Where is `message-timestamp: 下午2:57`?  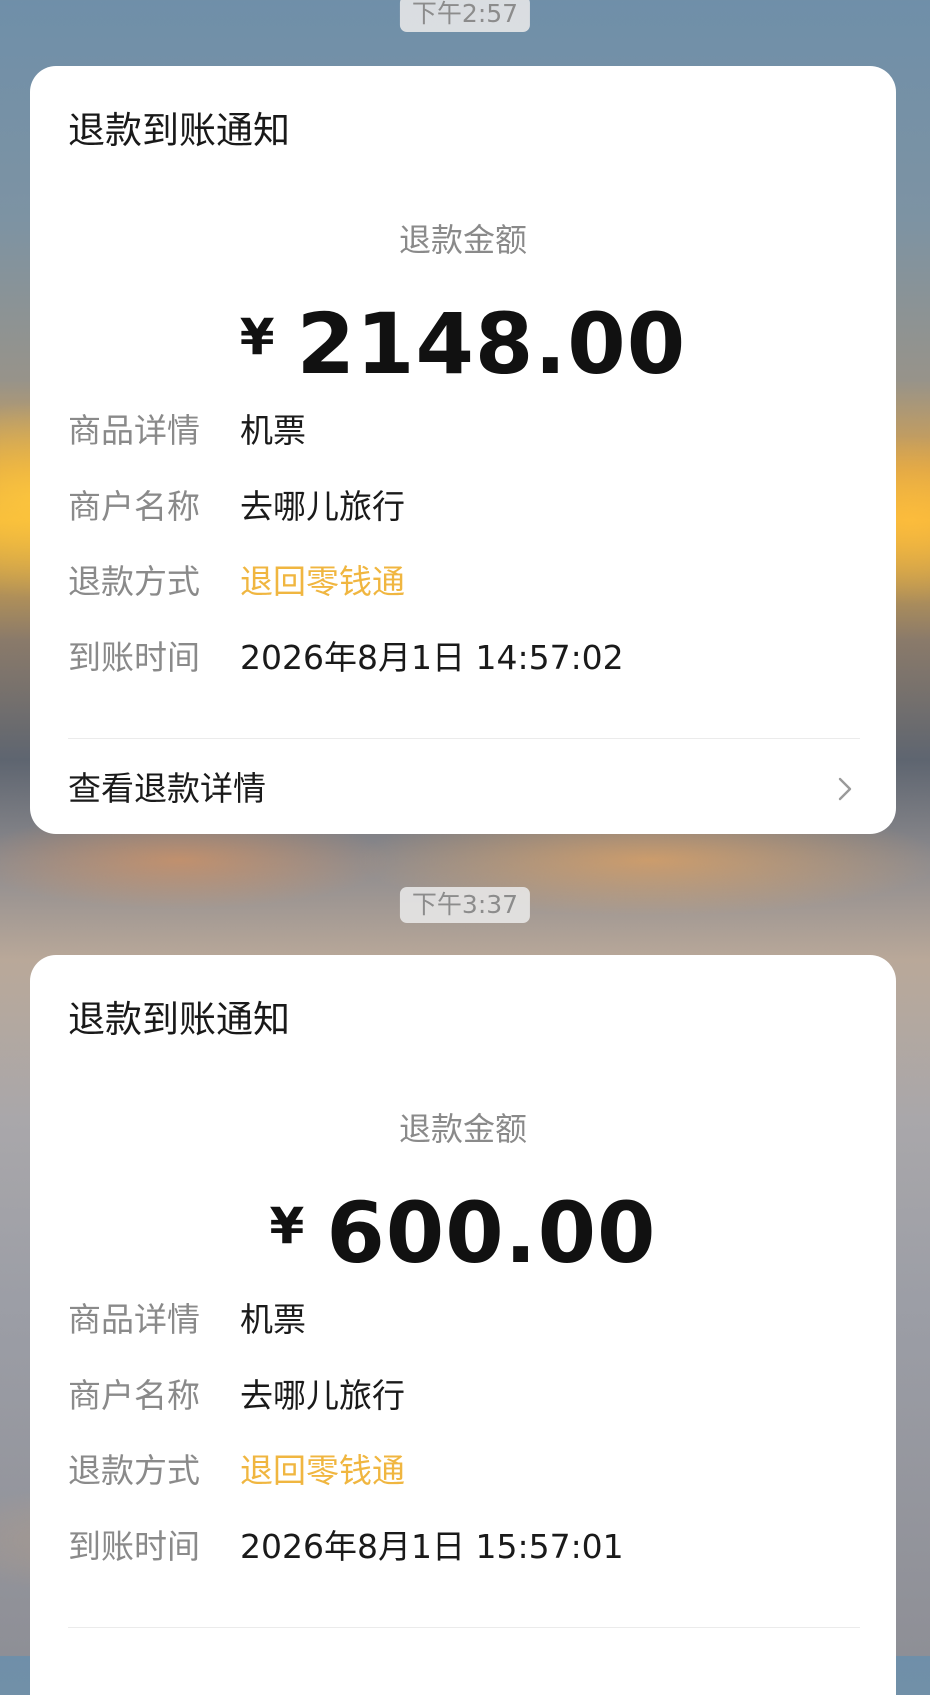
message-timestamp: 下午2:57 is located at coordinates (465, 16).